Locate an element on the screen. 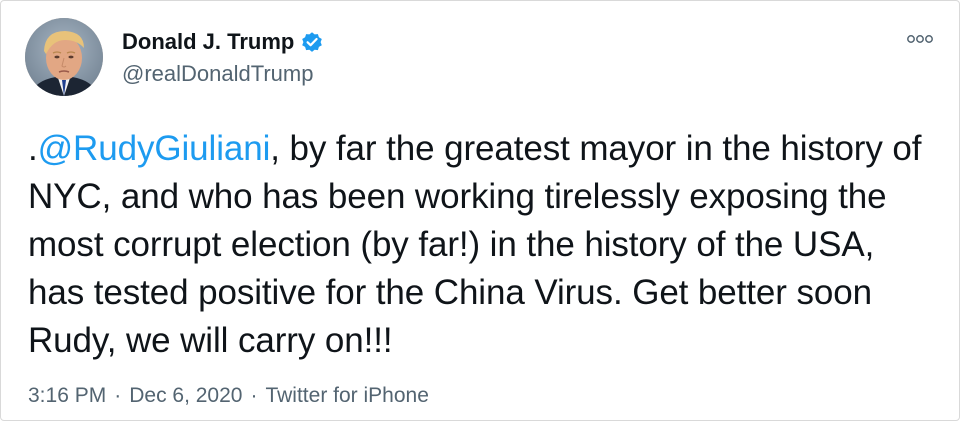 The height and width of the screenshot is (423, 962). mention-link: @RudyGiuliani is located at coordinates (154, 148).